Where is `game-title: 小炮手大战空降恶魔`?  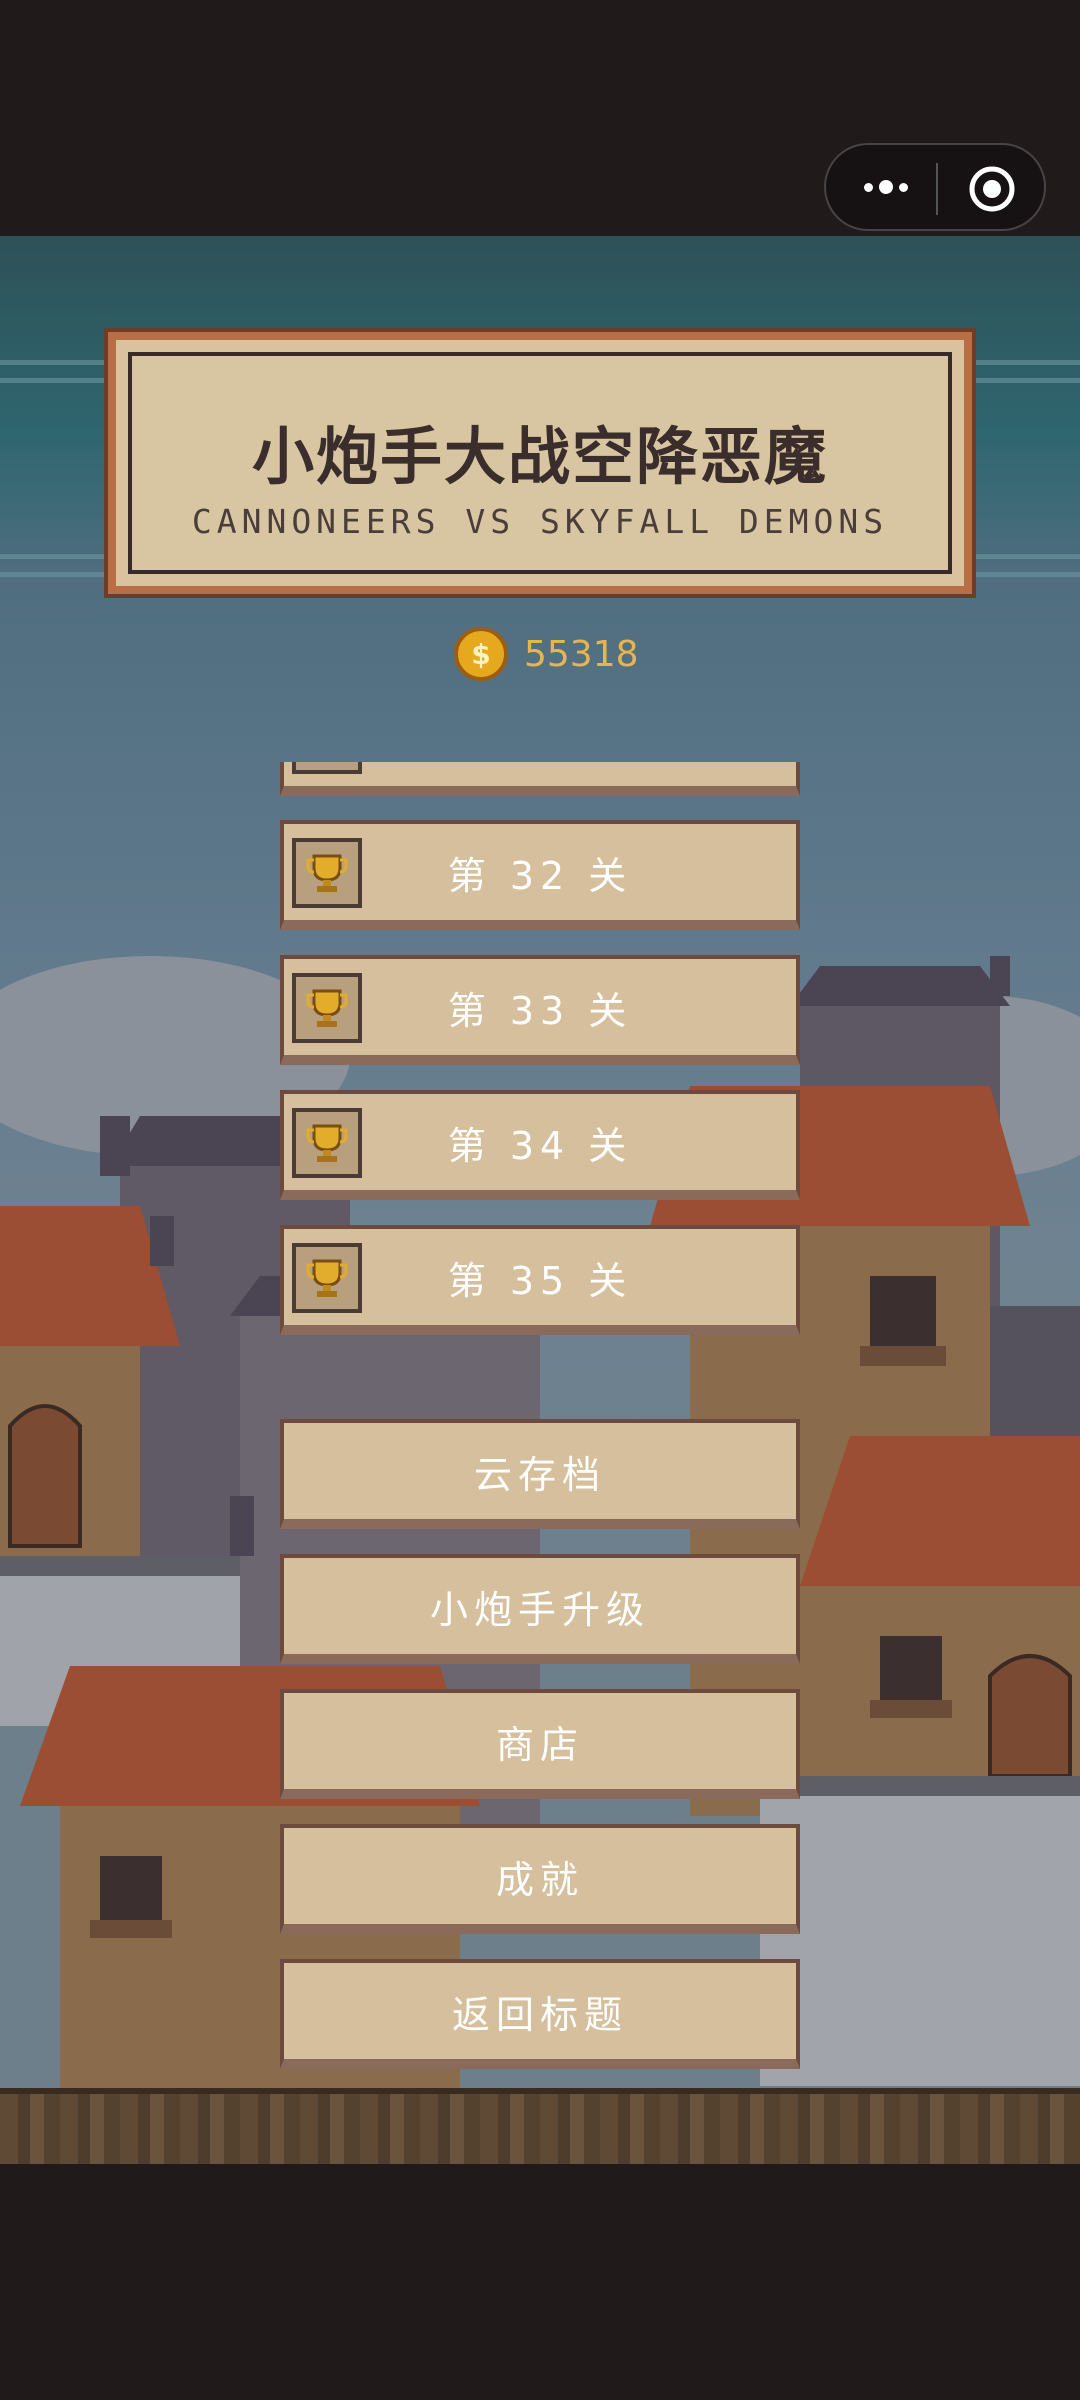
game-title: 小炮手大战空降恶魔 is located at coordinates (539, 456).